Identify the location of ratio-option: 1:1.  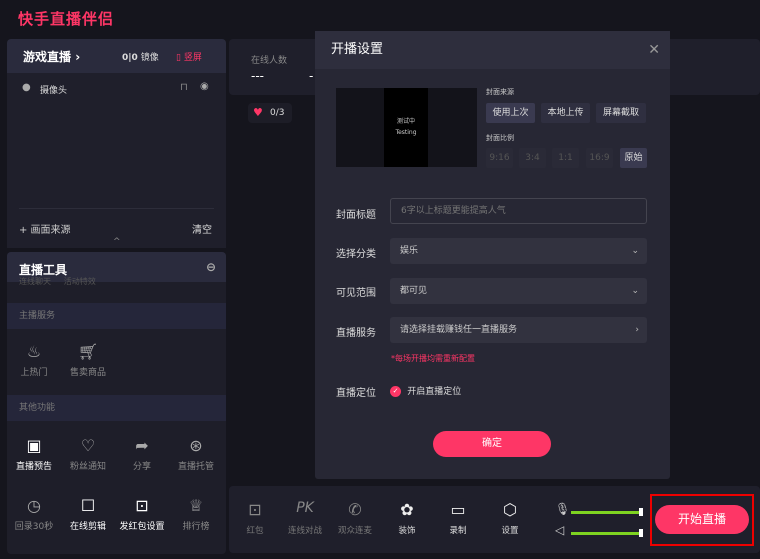
(565, 158).